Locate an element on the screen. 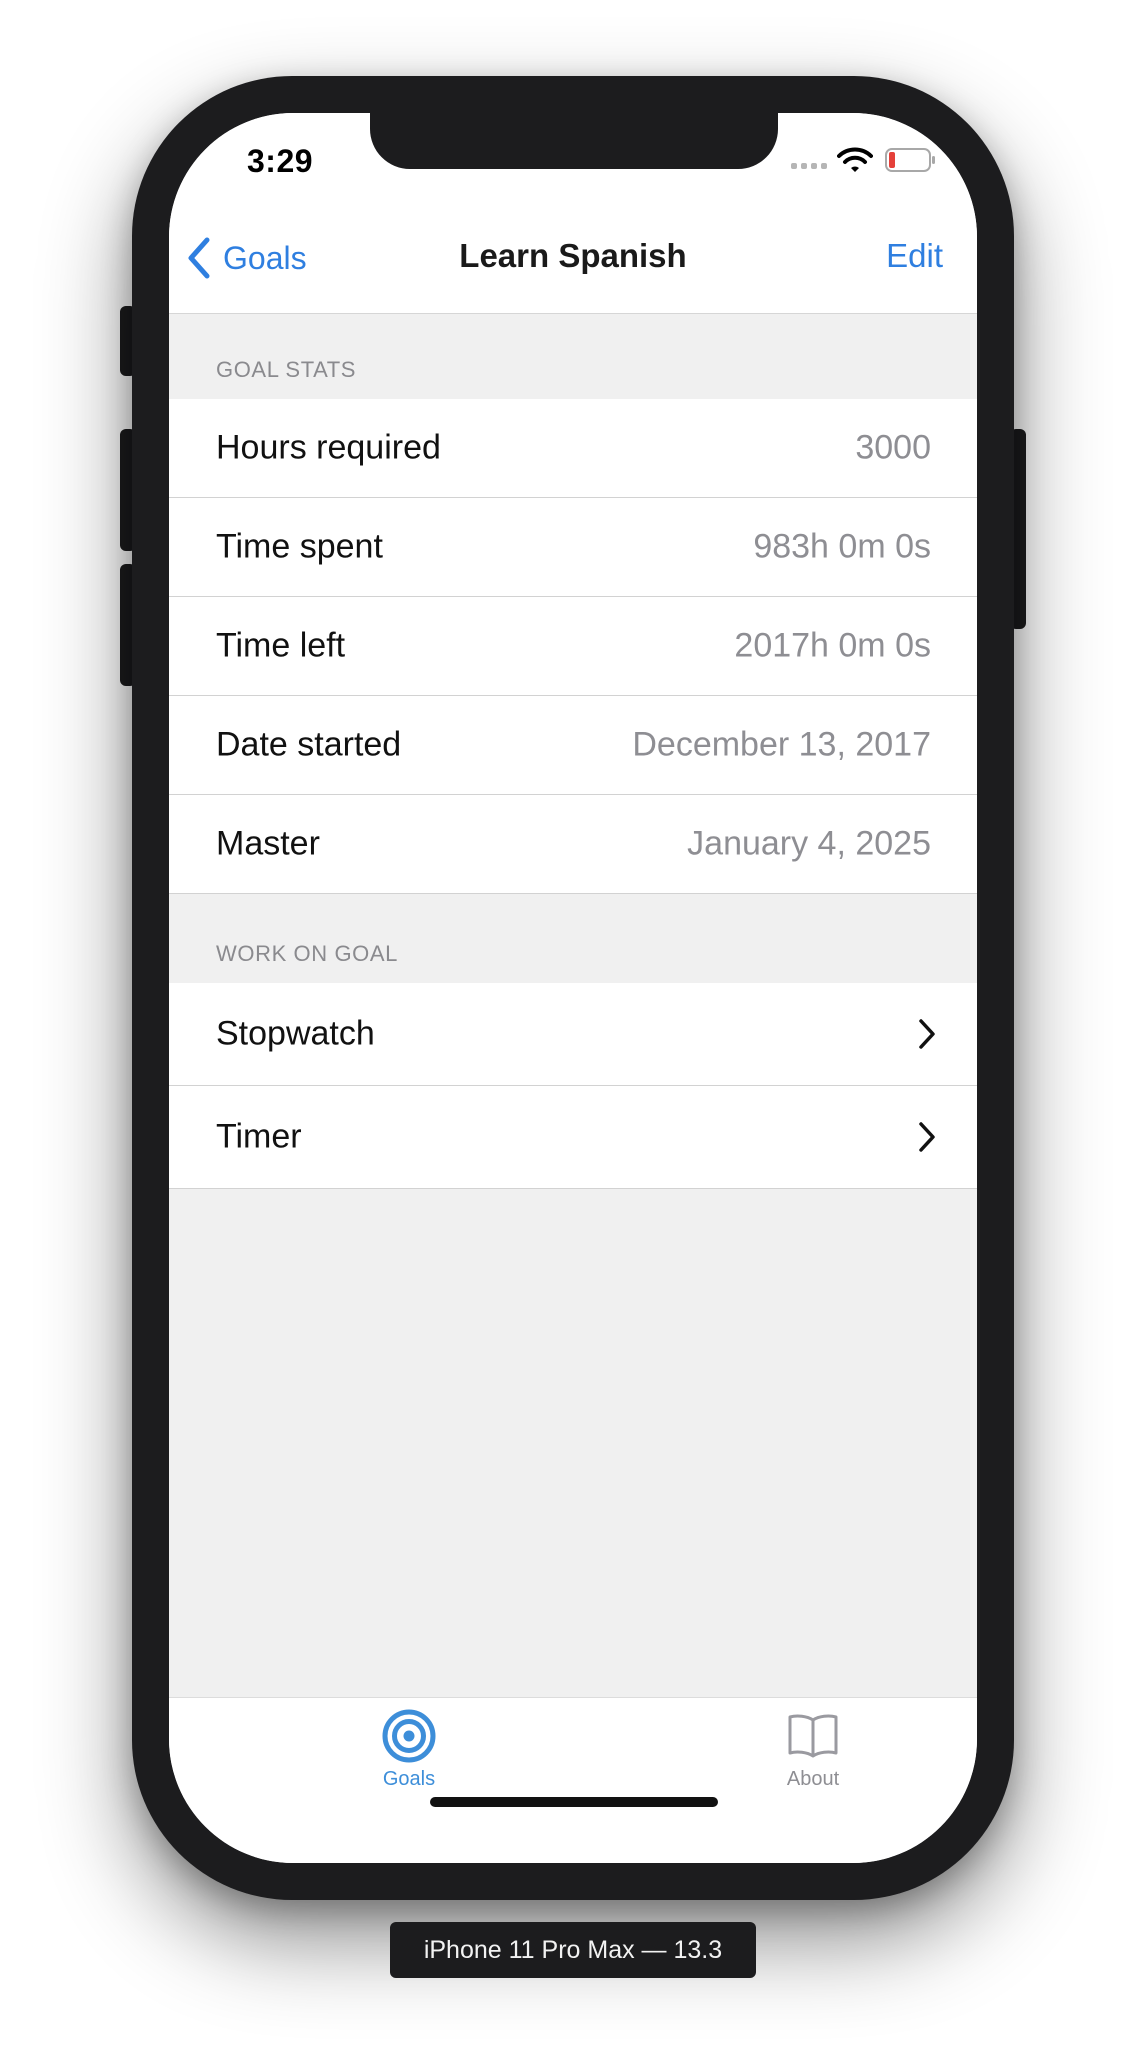 The height and width of the screenshot is (2050, 1146). book-icon is located at coordinates (813, 1736).